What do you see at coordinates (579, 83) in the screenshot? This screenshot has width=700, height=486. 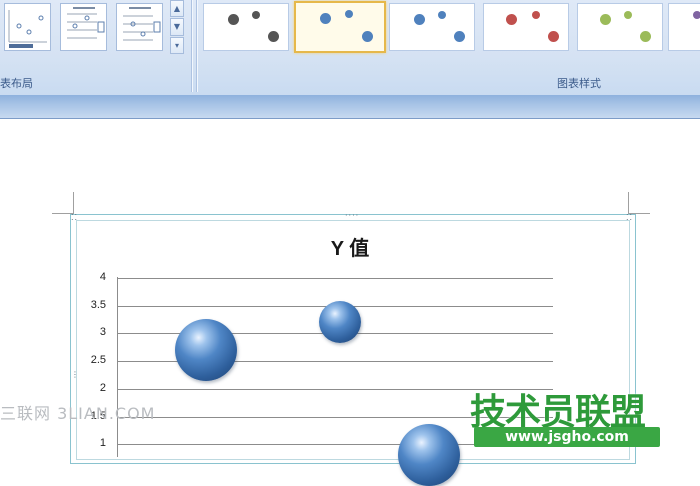 I see `chart-styles-group-label: 图表样式` at bounding box center [579, 83].